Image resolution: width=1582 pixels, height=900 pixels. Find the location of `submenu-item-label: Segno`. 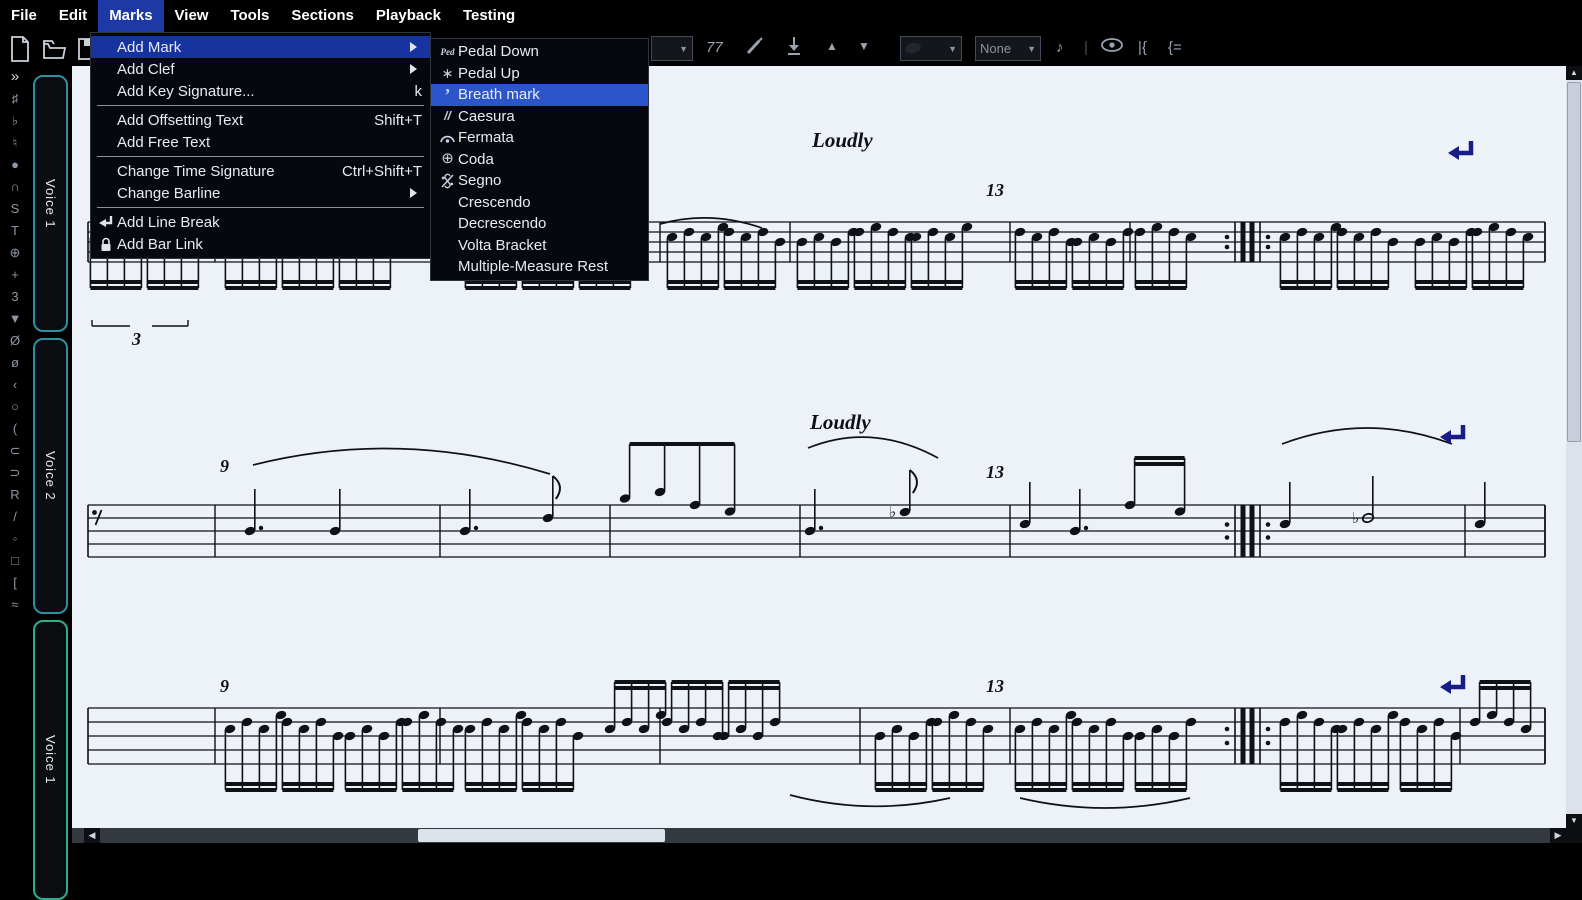

submenu-item-label: Segno is located at coordinates (549, 180).